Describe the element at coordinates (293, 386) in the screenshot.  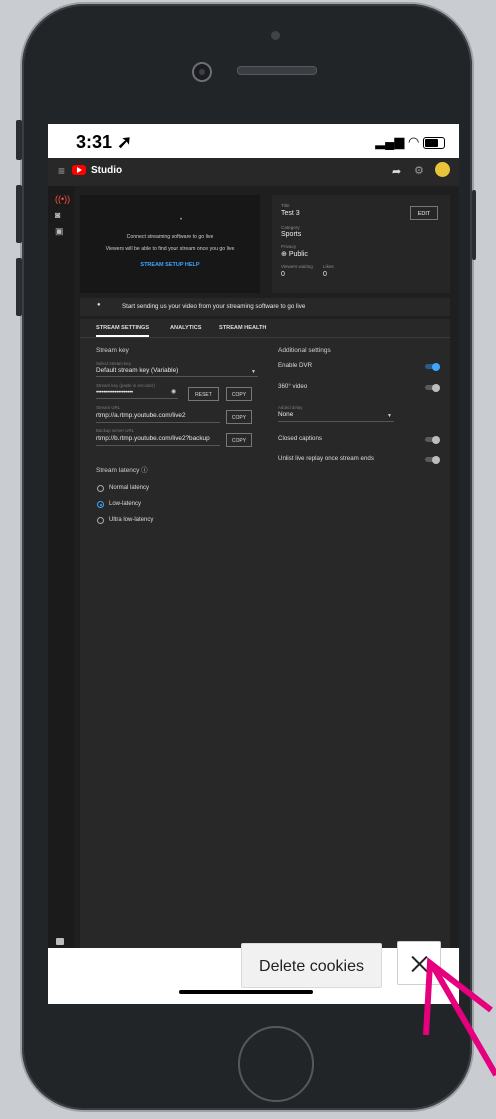
I see `video-360-label: 360° video` at that location.